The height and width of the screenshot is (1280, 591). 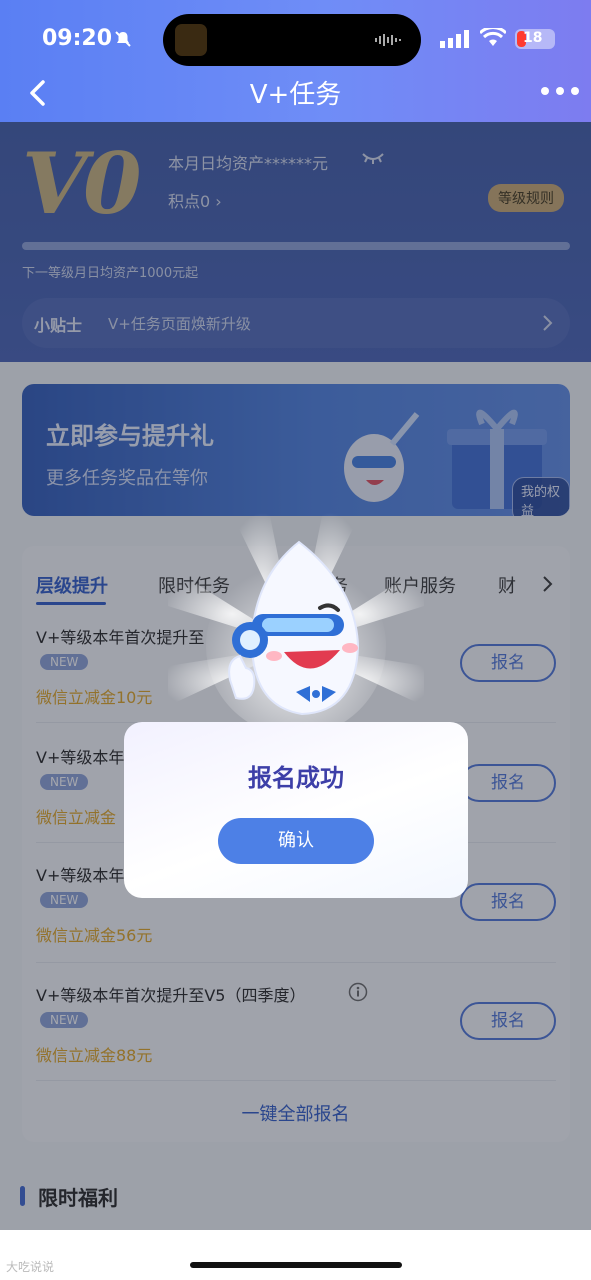 I want to click on watermark: 大吃说说, so click(x=30, y=1267).